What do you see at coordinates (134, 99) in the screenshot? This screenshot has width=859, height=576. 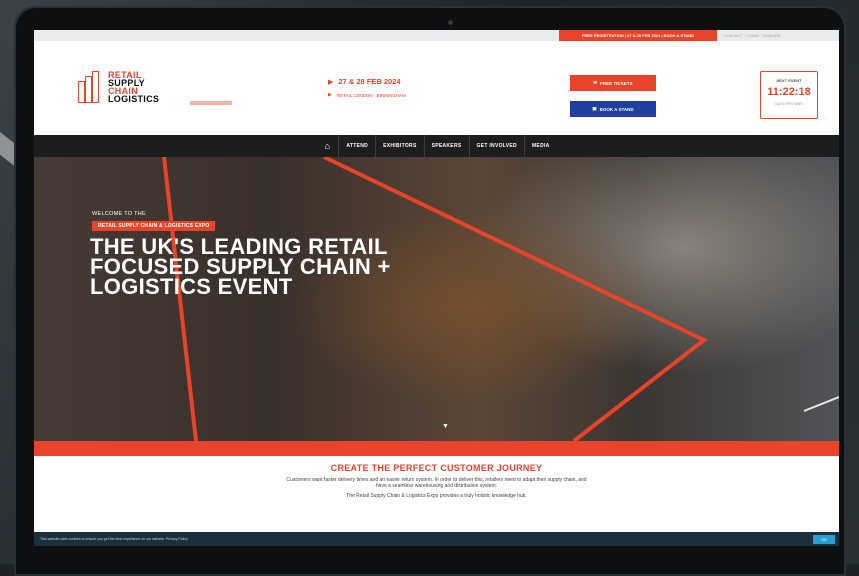 I see `logo-line-4: LOGISTICS` at bounding box center [134, 99].